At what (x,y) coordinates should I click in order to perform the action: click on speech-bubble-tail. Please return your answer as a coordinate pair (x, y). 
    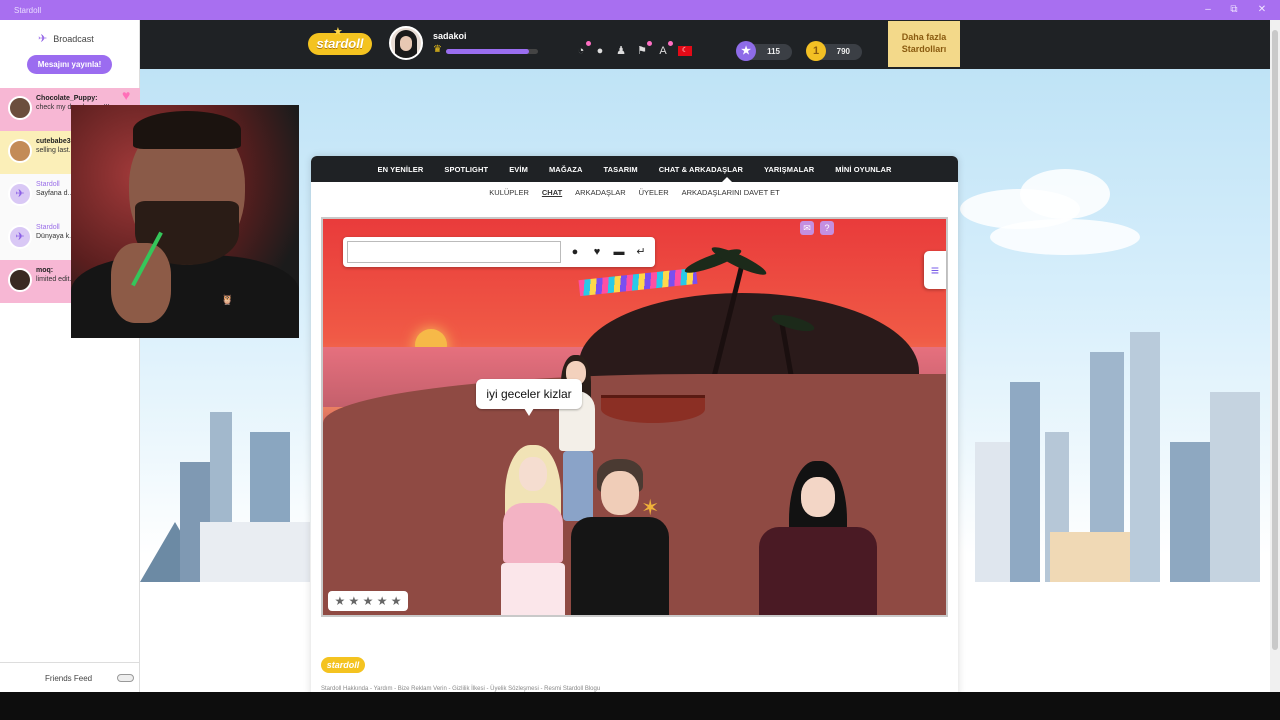
    Looking at the image, I should click on (529, 412).